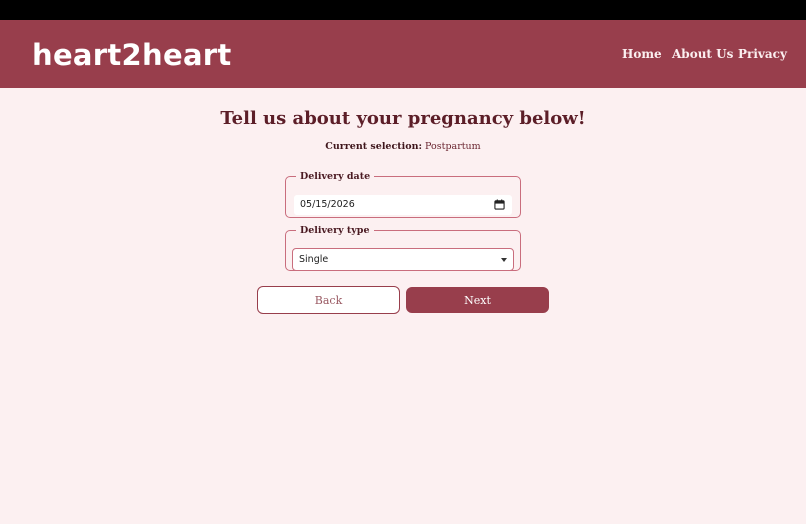 This screenshot has height=524, width=806. I want to click on browser-top-bar, so click(403, 10).